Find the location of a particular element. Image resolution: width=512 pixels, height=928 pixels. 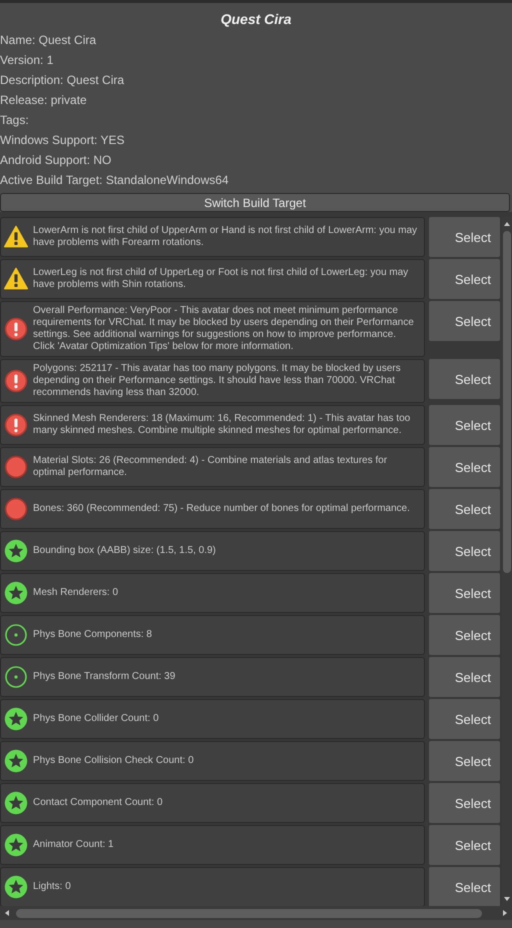

horizontal-scrollbar is located at coordinates (256, 913).